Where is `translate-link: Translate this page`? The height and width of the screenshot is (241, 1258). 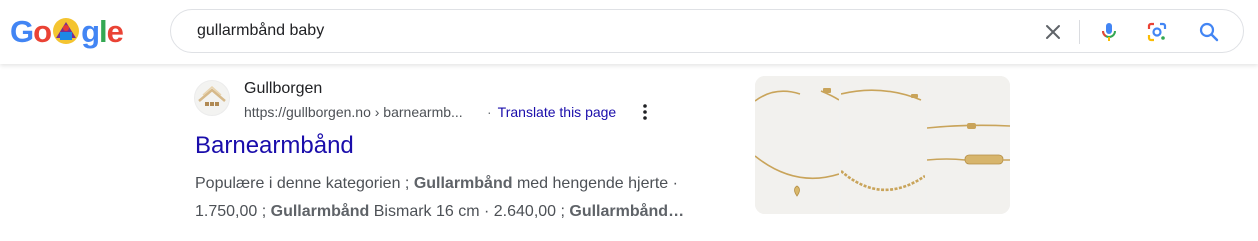
translate-link: Translate this page is located at coordinates (557, 112).